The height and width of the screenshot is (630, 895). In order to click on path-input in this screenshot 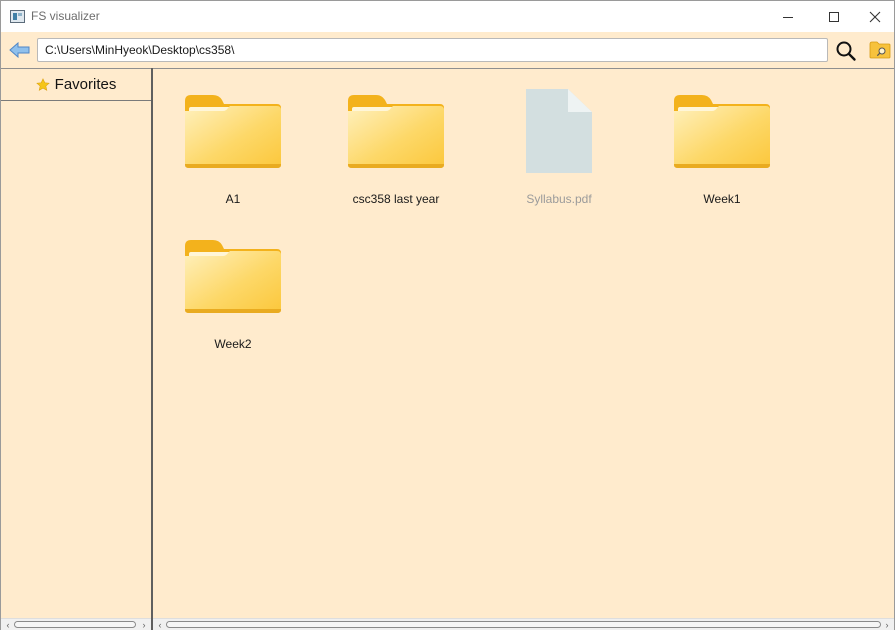, I will do `click(432, 50)`.